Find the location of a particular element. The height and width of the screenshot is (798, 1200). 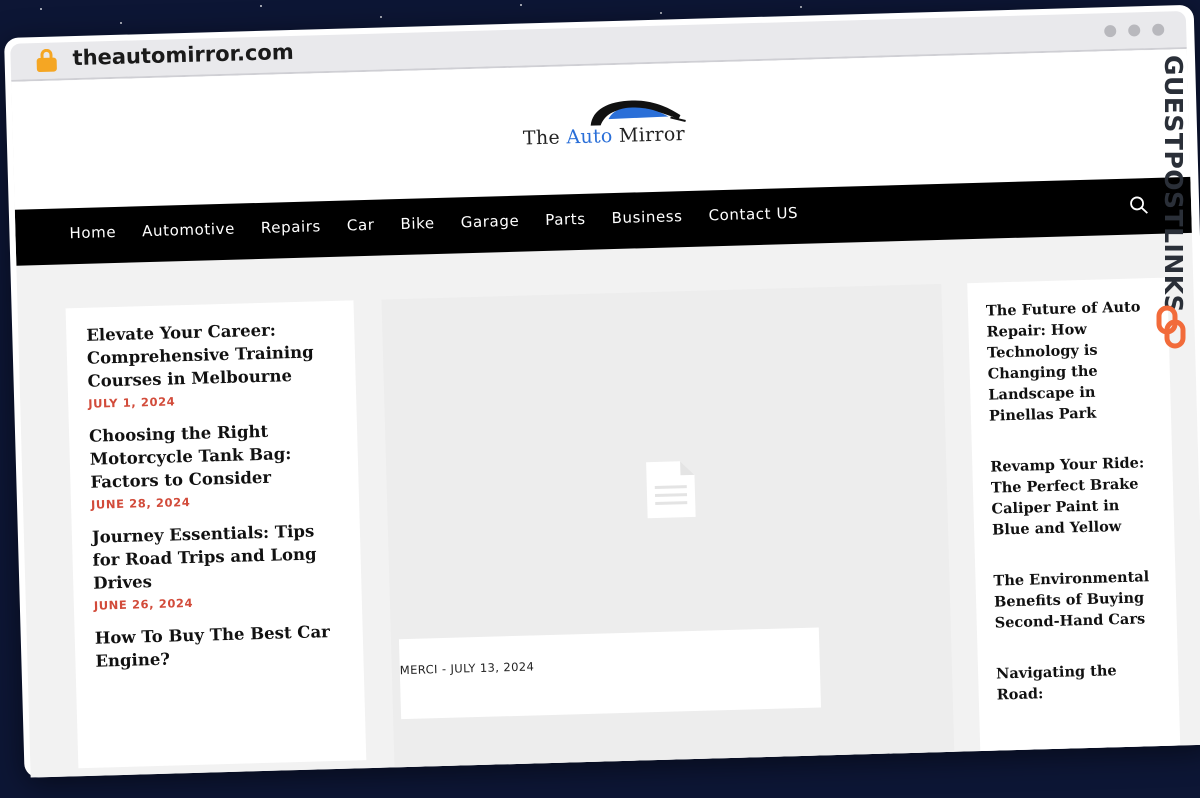

nav-item-automotive: Automotive is located at coordinates (188, 230).